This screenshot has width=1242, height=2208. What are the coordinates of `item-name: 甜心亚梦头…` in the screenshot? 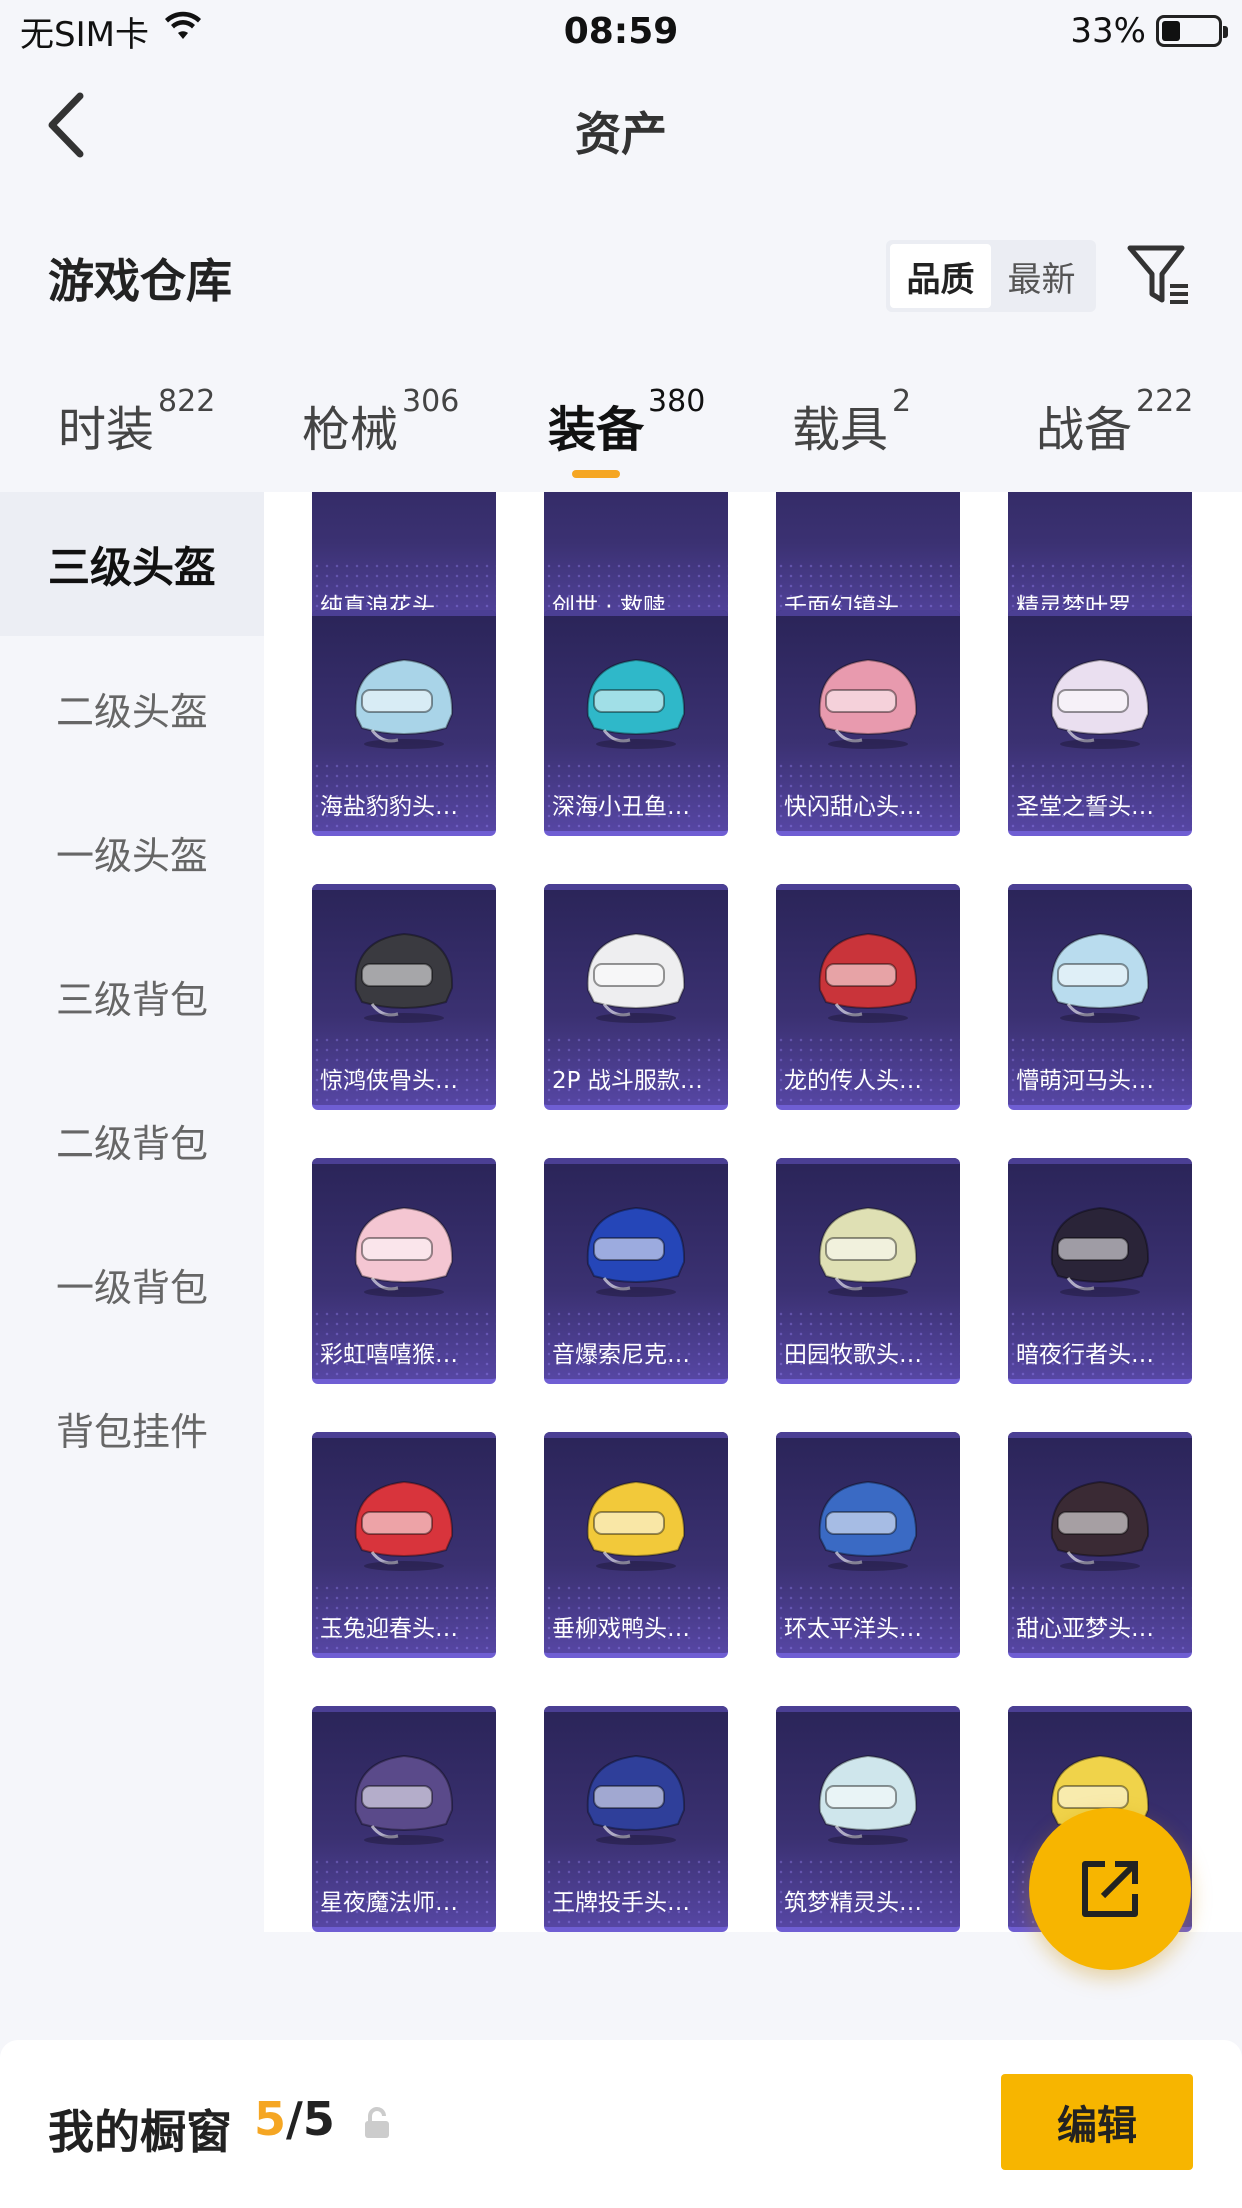 It's located at (1085, 1629).